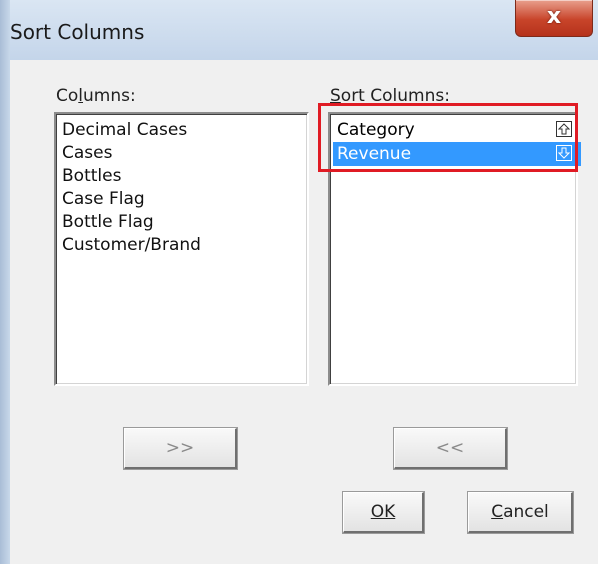 The image size is (598, 564). Describe the element at coordinates (87, 153) in the screenshot. I see `list-item: Cases` at that location.